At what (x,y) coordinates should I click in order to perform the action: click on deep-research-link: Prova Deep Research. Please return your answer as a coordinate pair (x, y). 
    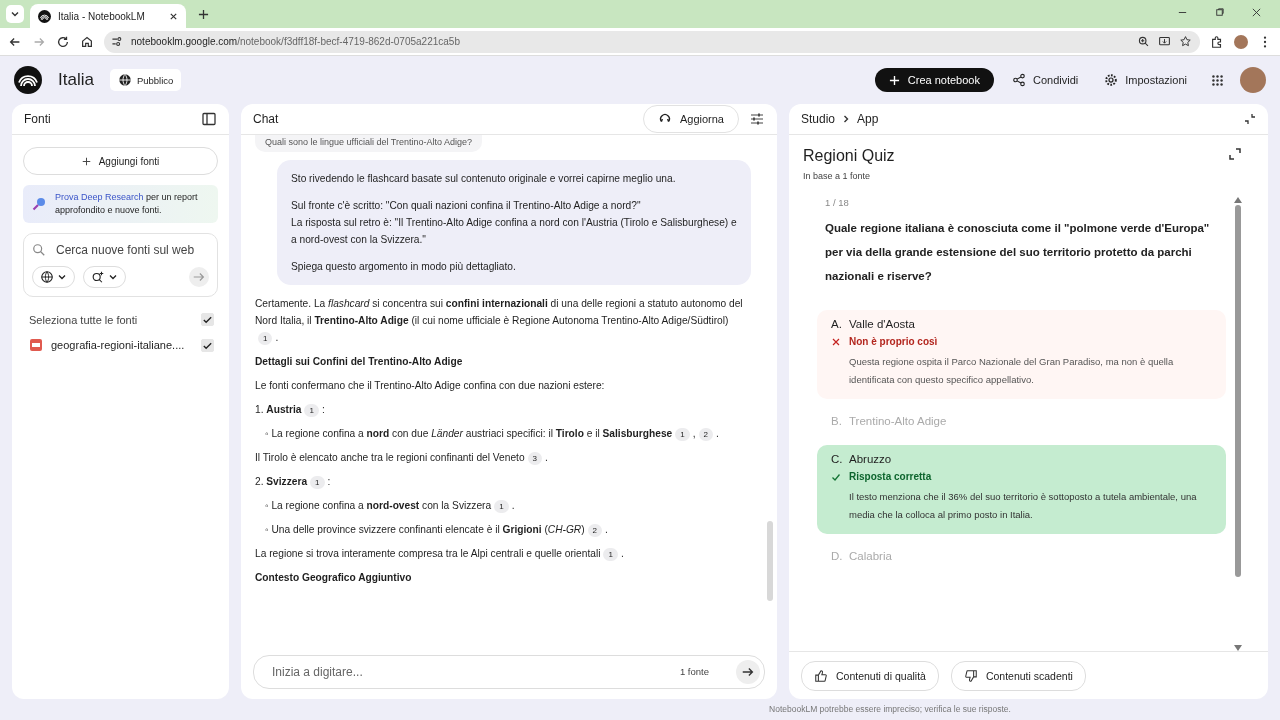
    Looking at the image, I should click on (99, 197).